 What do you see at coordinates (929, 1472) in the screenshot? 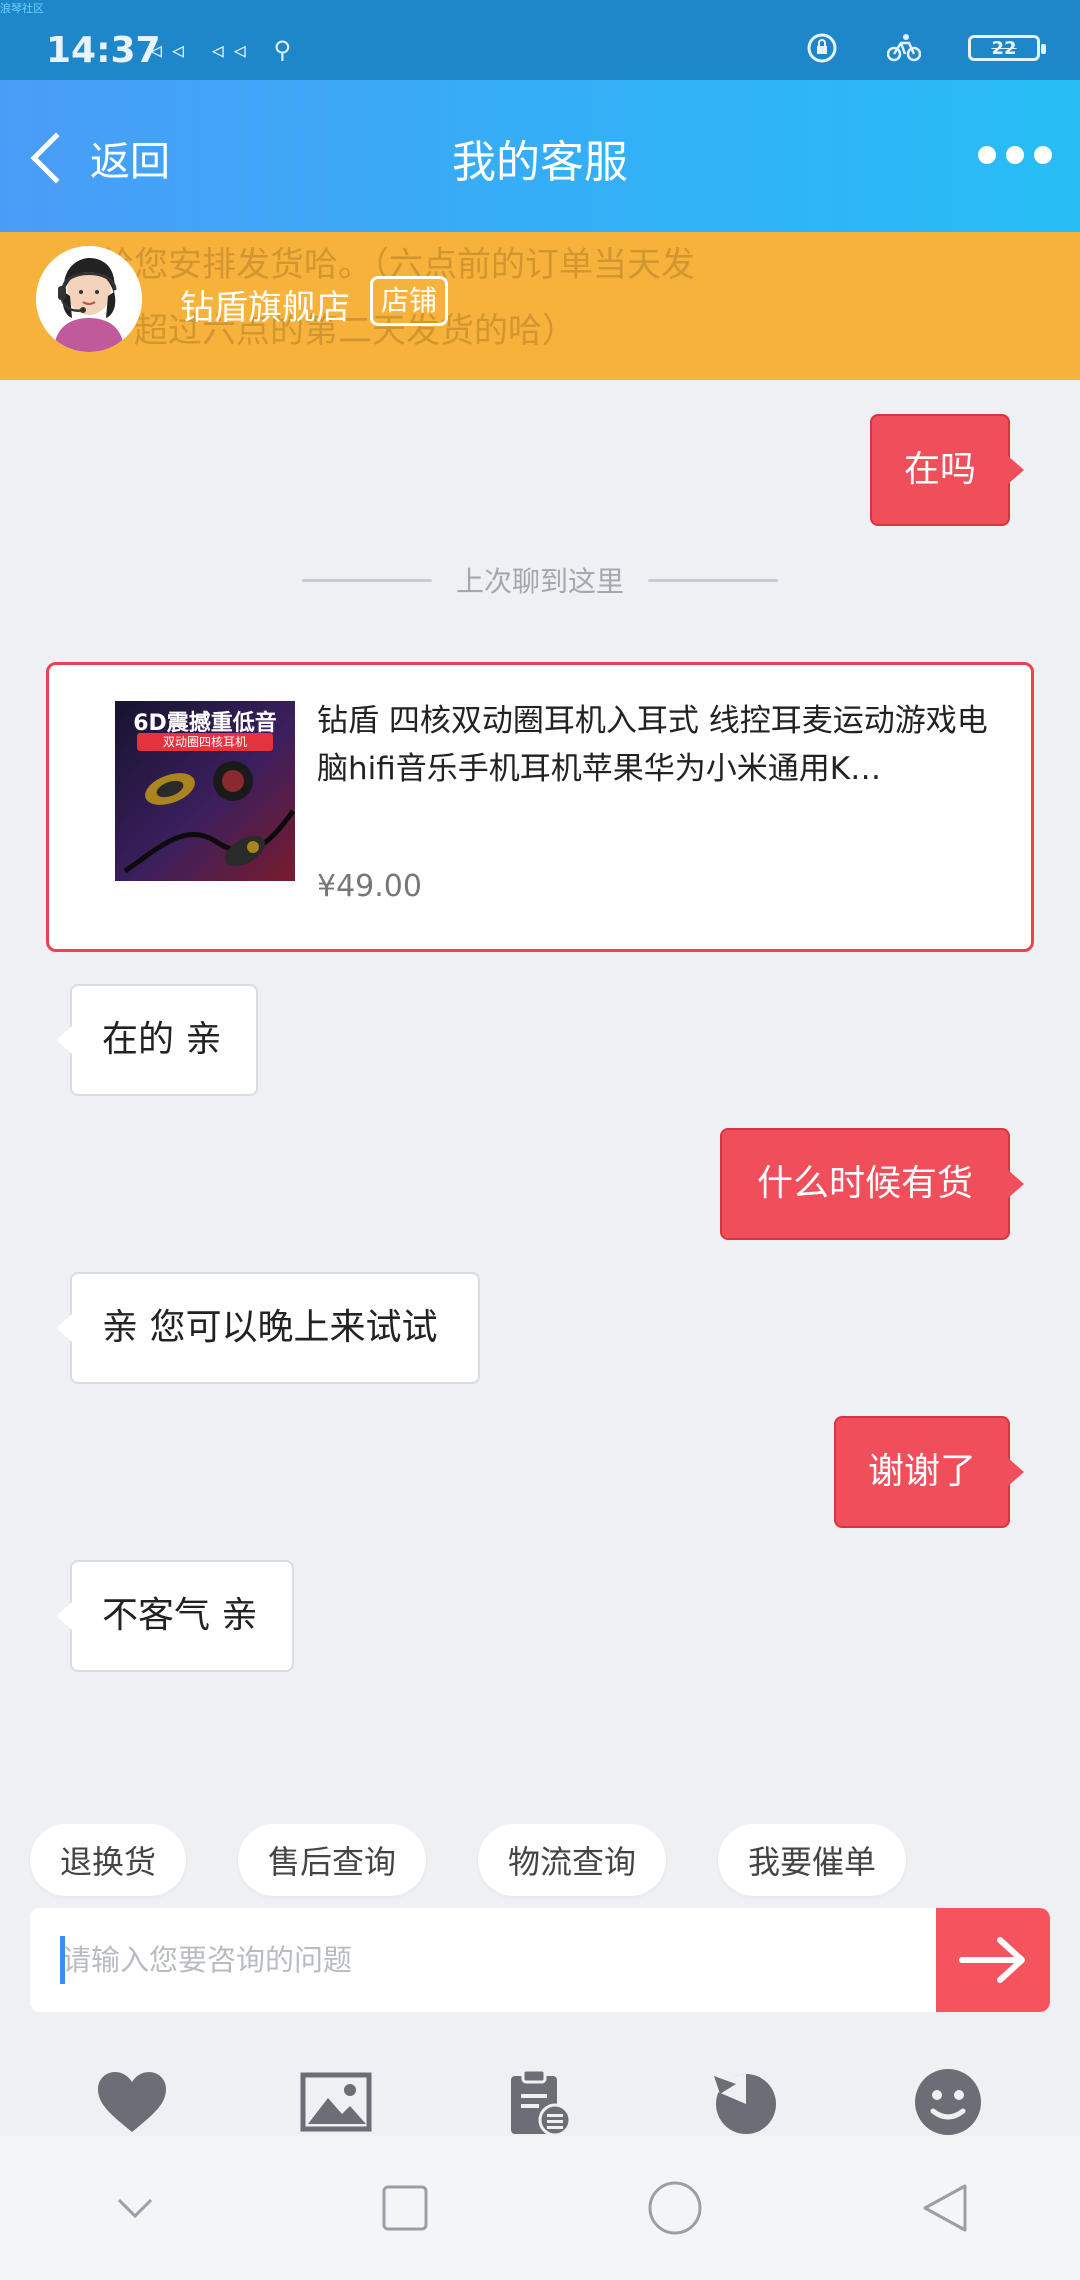
I see `message-bubble-sent: 谢谢了` at bounding box center [929, 1472].